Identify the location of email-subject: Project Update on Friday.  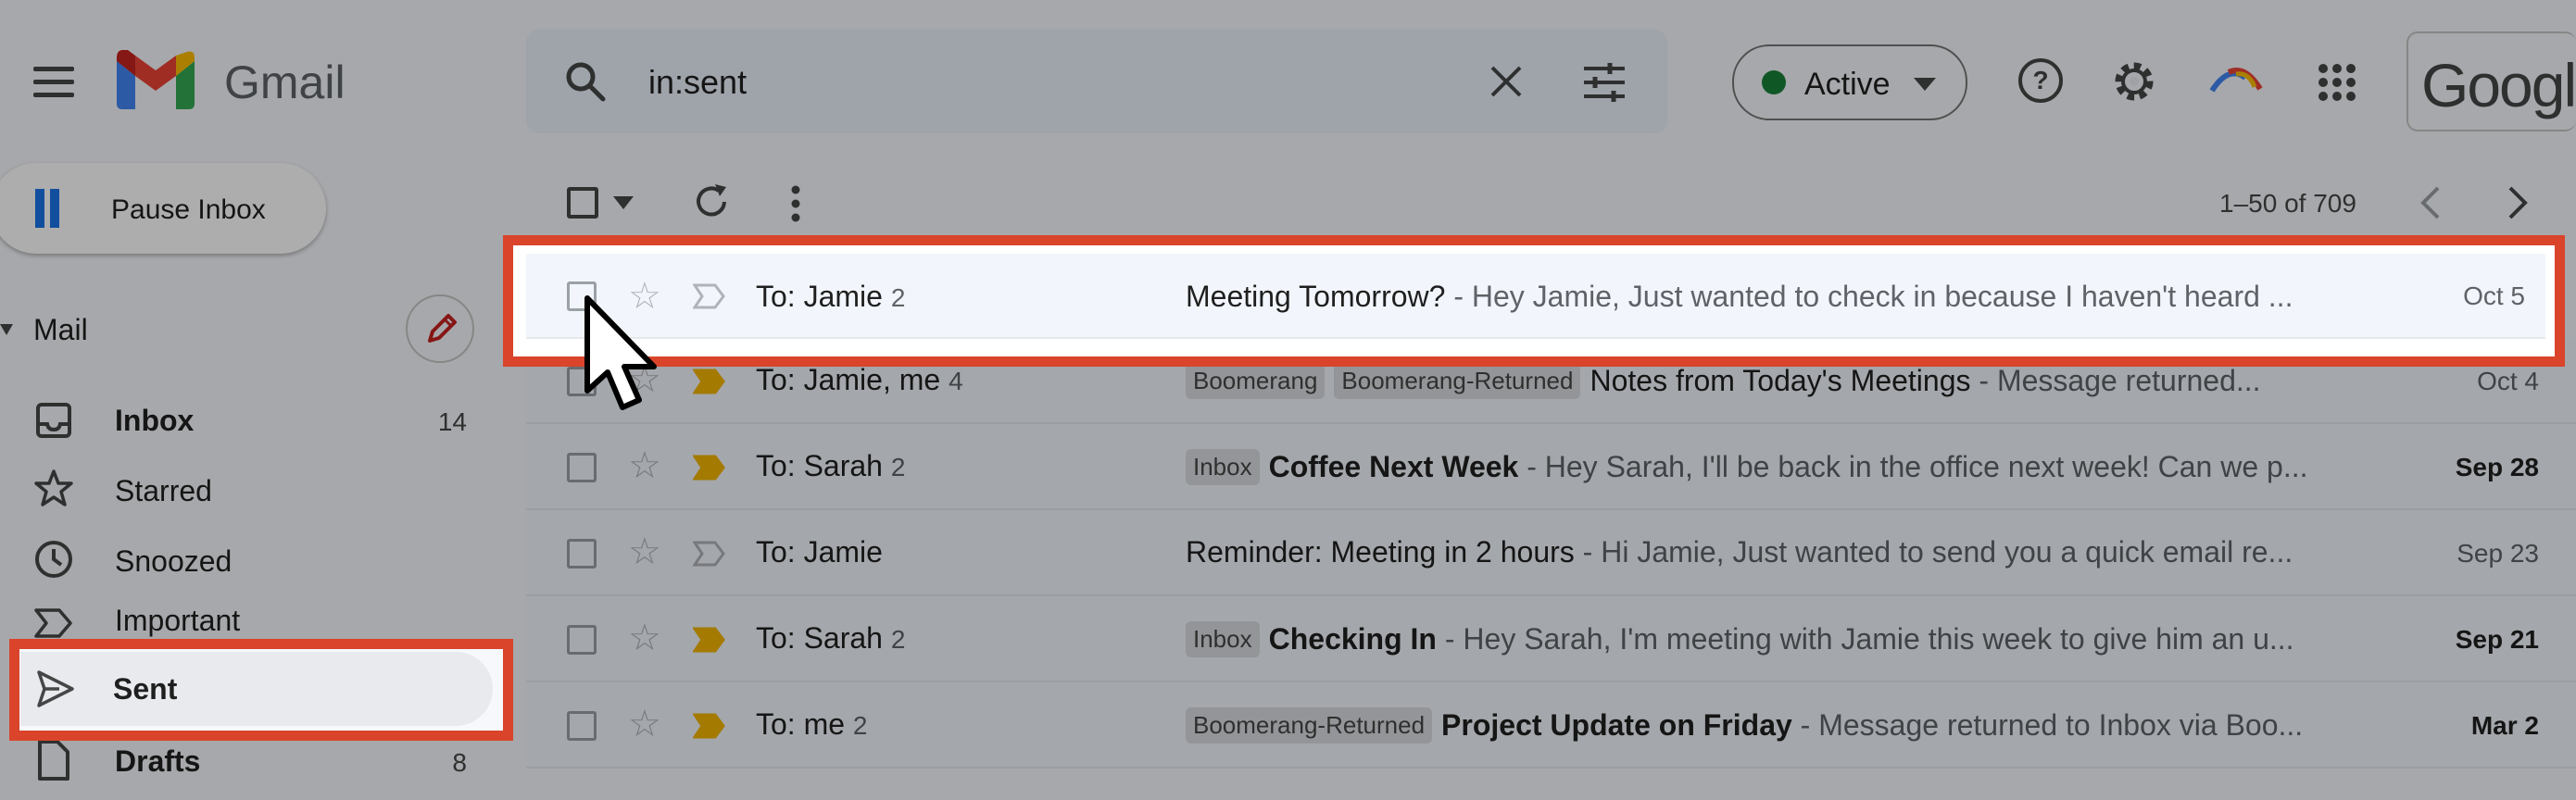
(1616, 725).